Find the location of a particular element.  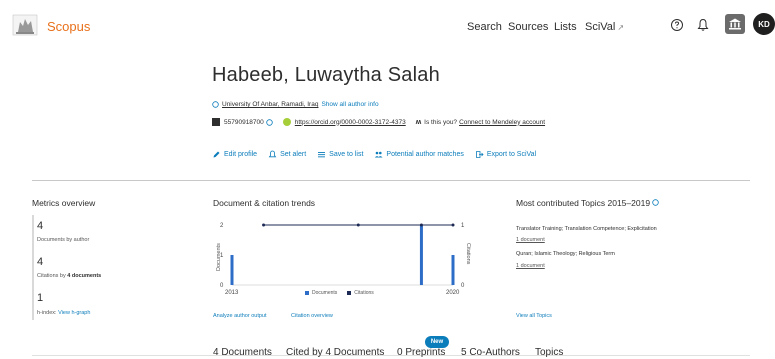

edit-profile-button: Edit profile is located at coordinates (234, 154).